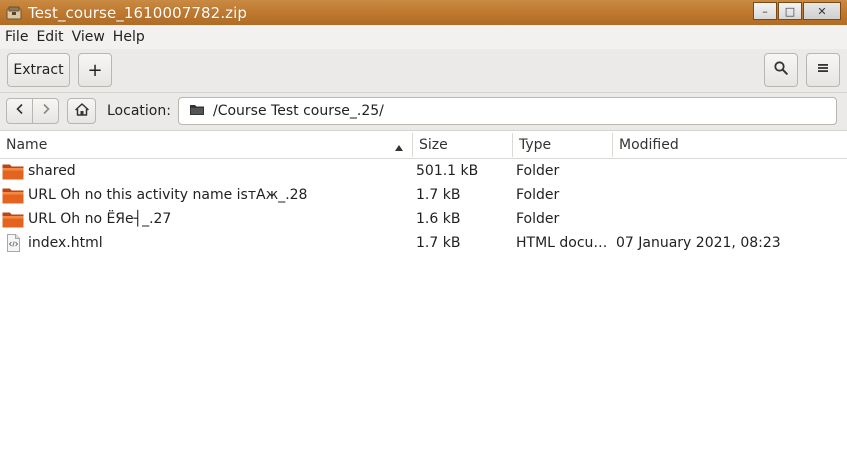  What do you see at coordinates (132, 37) in the screenshot?
I see `menu-help: Help` at bounding box center [132, 37].